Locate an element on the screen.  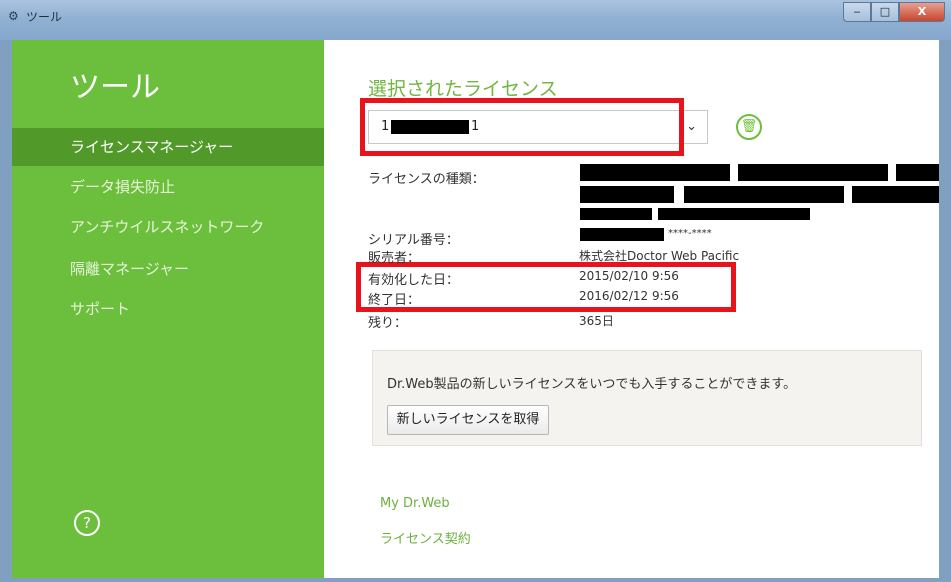
gear-icon: ⚙ is located at coordinates (13, 16).